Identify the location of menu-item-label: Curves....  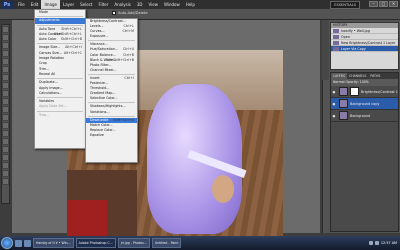
(97, 31).